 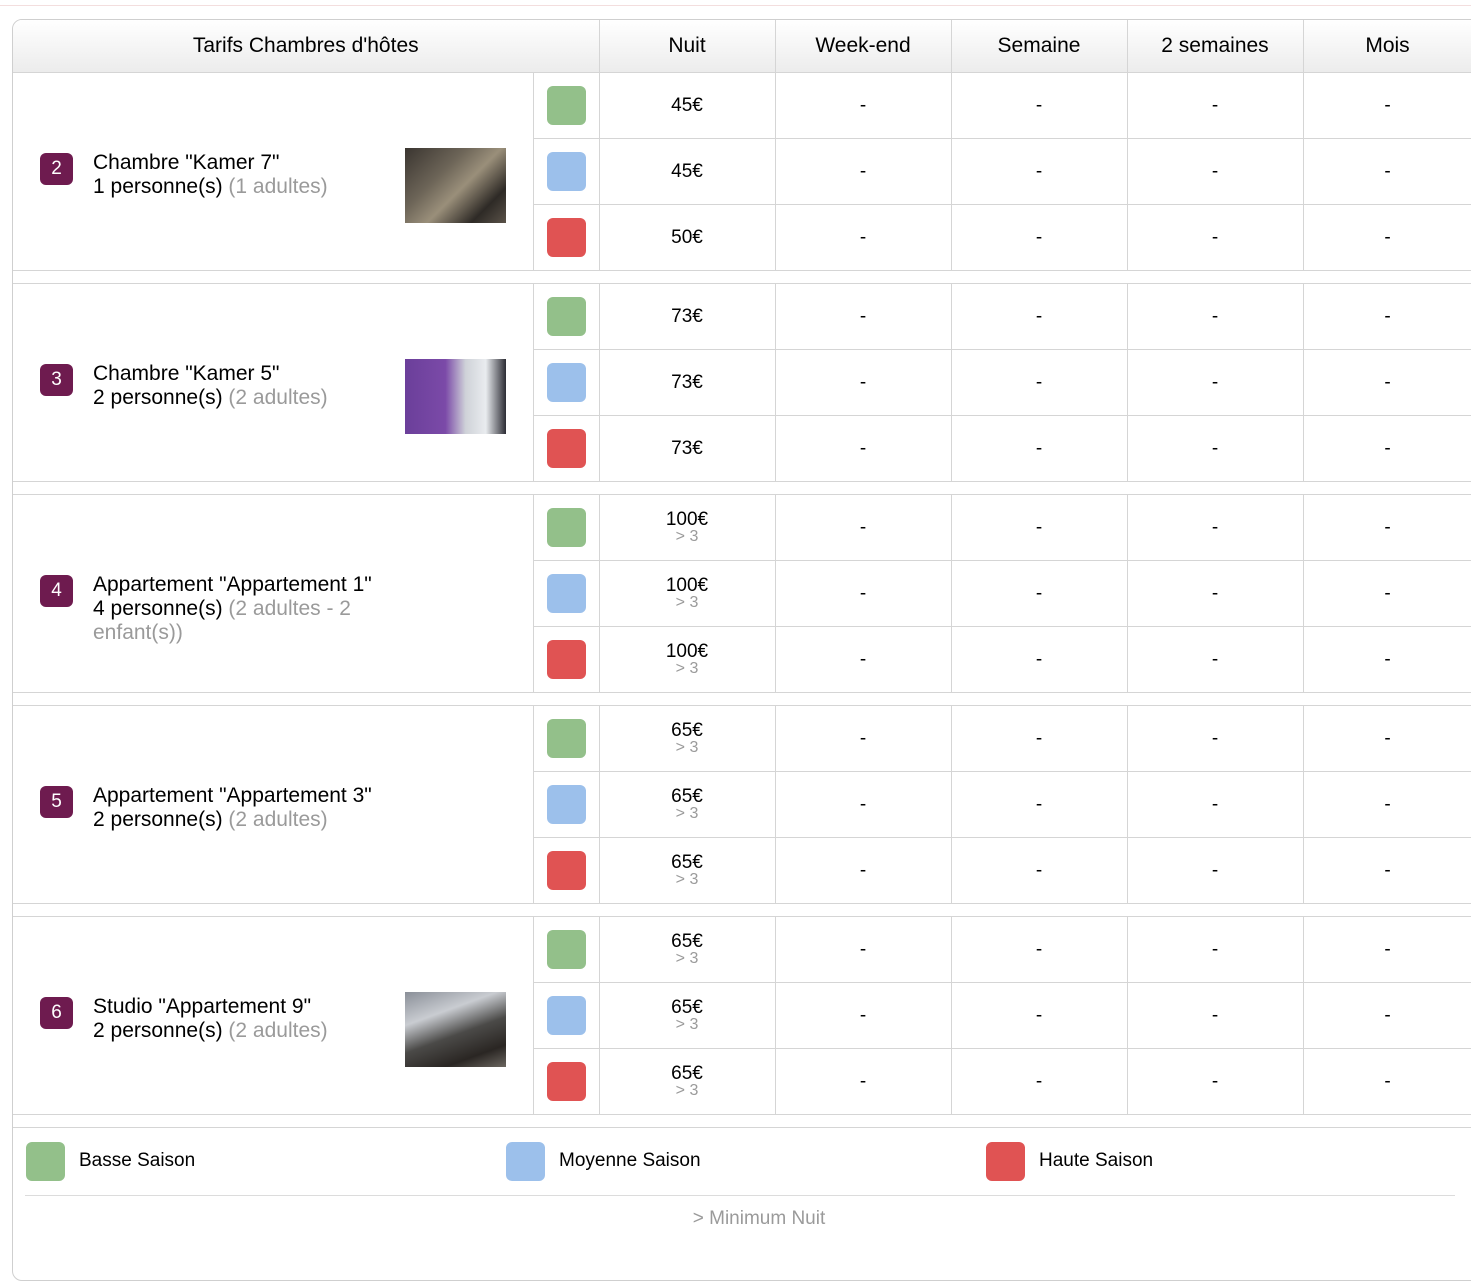 What do you see at coordinates (278, 186) in the screenshot?
I see `room-occupancy-detail: (1 adultes)` at bounding box center [278, 186].